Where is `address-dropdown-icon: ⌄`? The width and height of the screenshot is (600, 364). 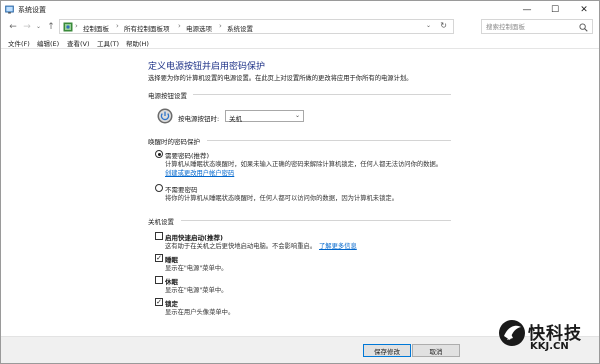
address-dropdown-icon: ⌄ is located at coordinates (428, 25).